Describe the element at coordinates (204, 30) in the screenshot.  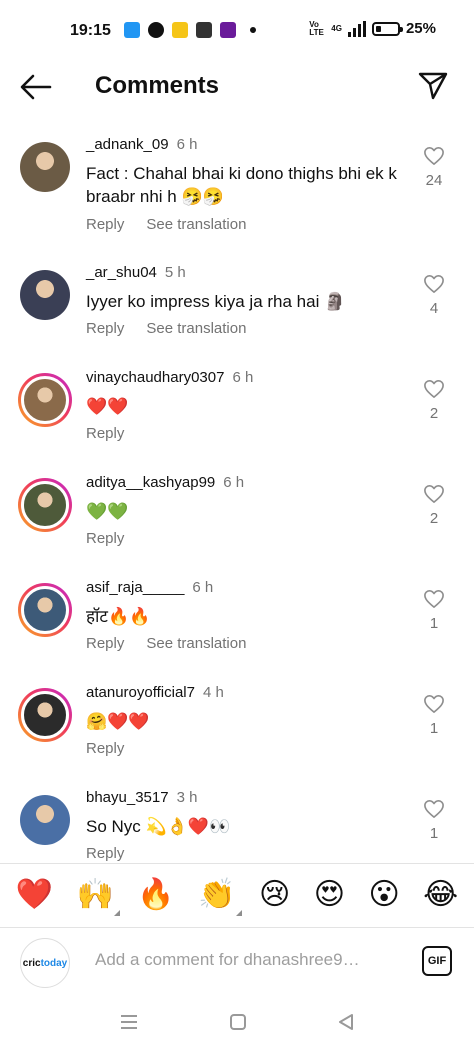
I see `game-app-icon` at that location.